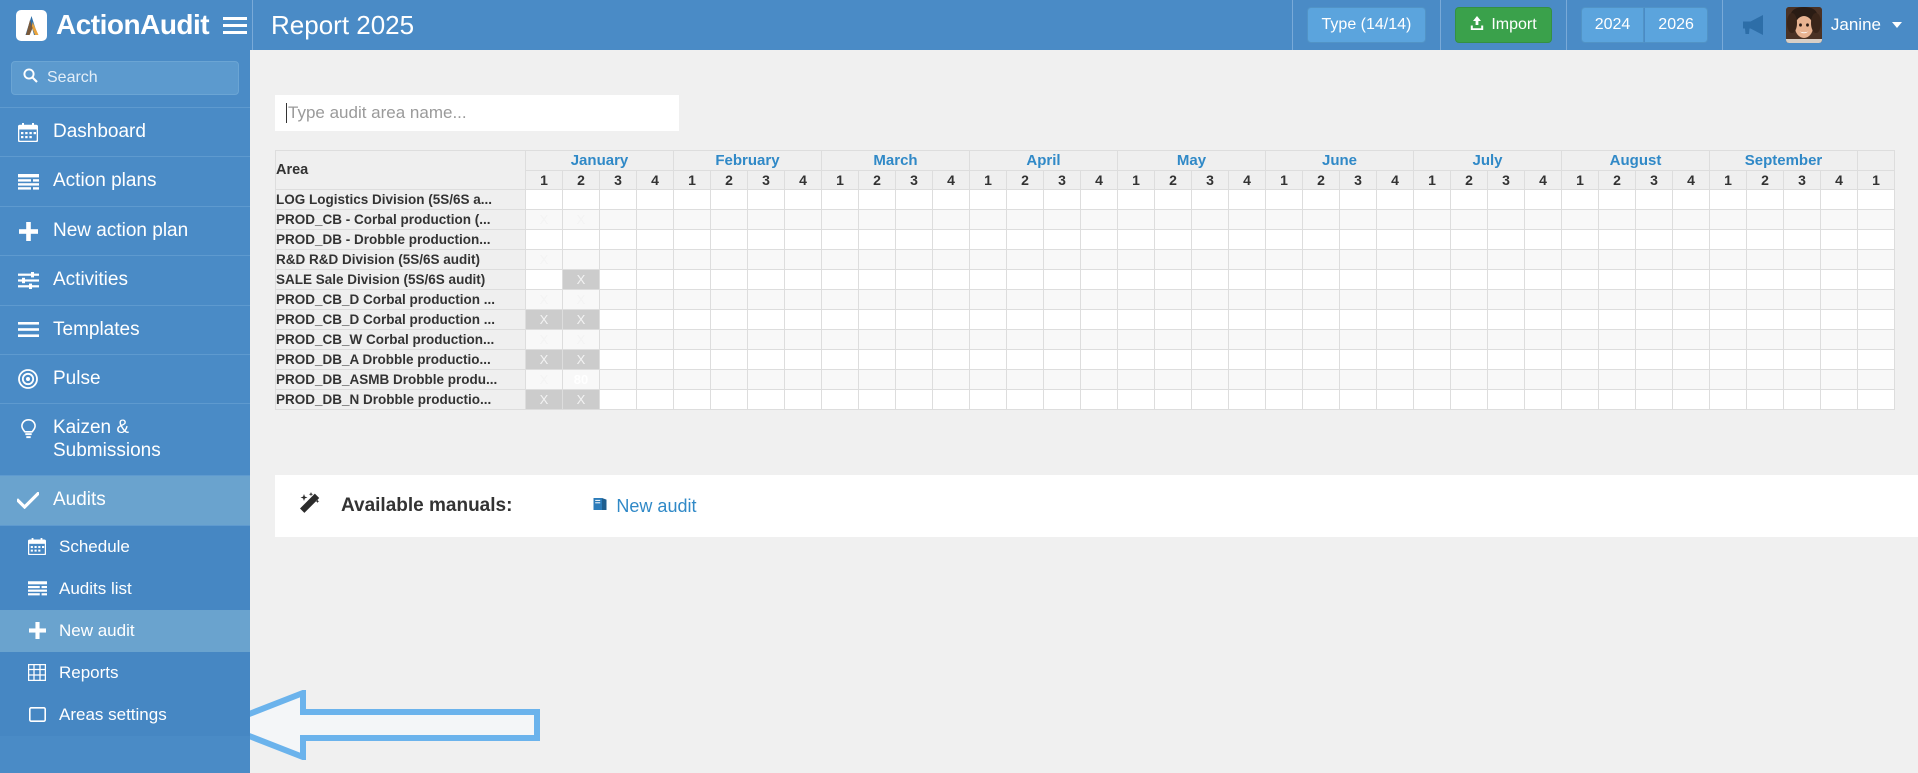 The height and width of the screenshot is (773, 1918). I want to click on sidebar-item-schedule: Schedule, so click(125, 546).